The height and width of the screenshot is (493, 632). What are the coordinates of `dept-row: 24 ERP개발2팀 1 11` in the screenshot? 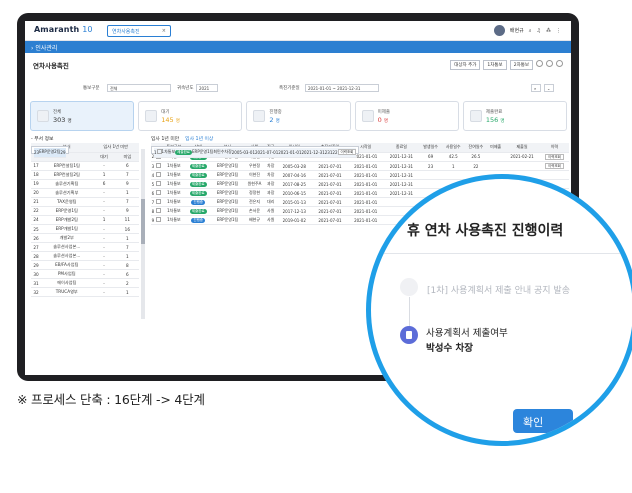 It's located at (85, 220).